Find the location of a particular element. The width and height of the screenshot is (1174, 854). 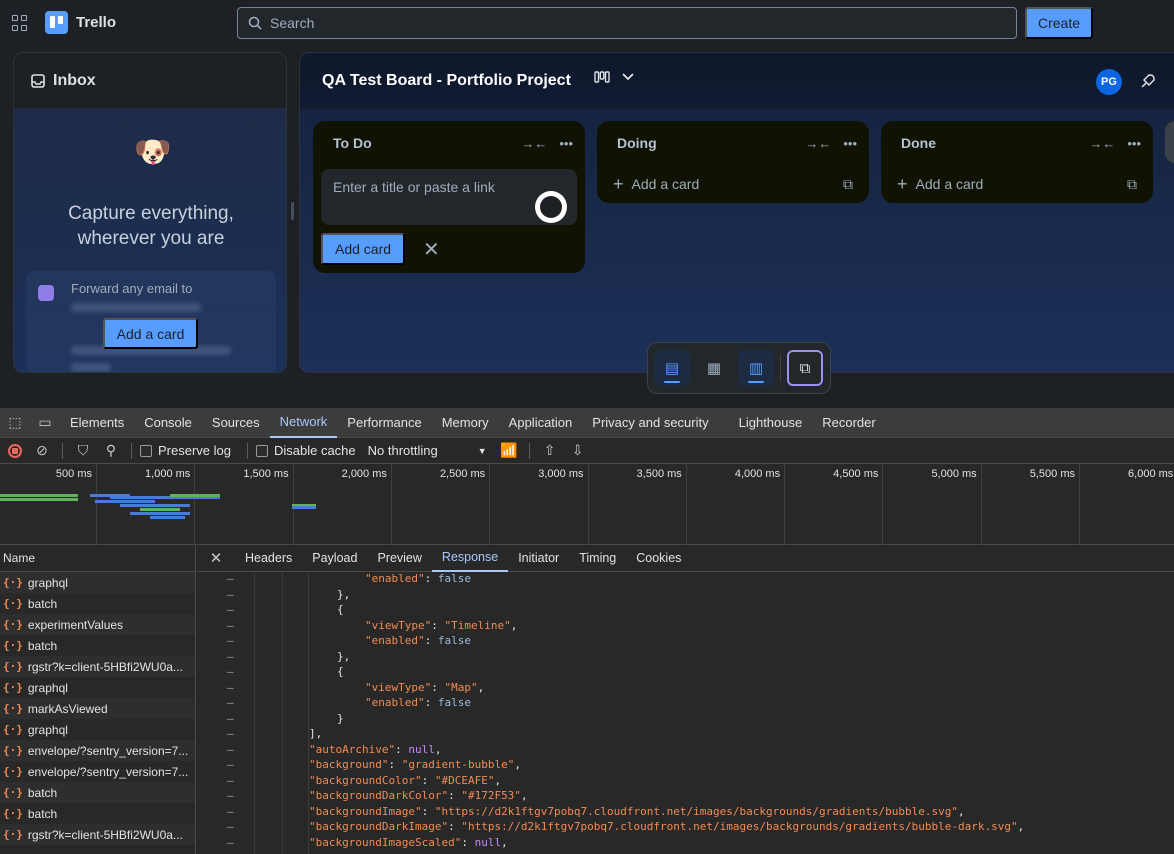

name-column-header: Name is located at coordinates (97, 558).